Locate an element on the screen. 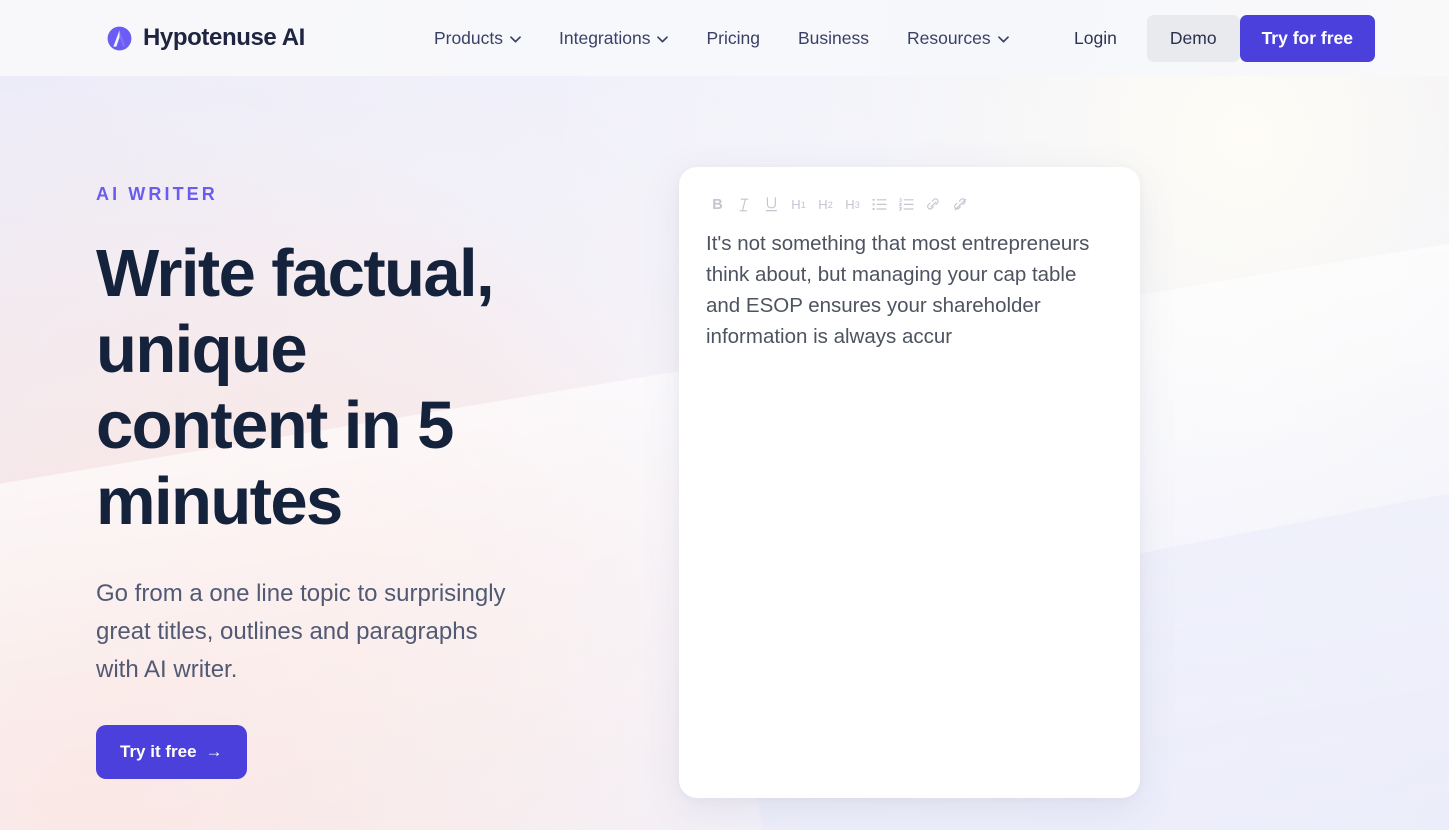 This screenshot has width=1449, height=830. ordered-list-icon is located at coordinates (906, 205).